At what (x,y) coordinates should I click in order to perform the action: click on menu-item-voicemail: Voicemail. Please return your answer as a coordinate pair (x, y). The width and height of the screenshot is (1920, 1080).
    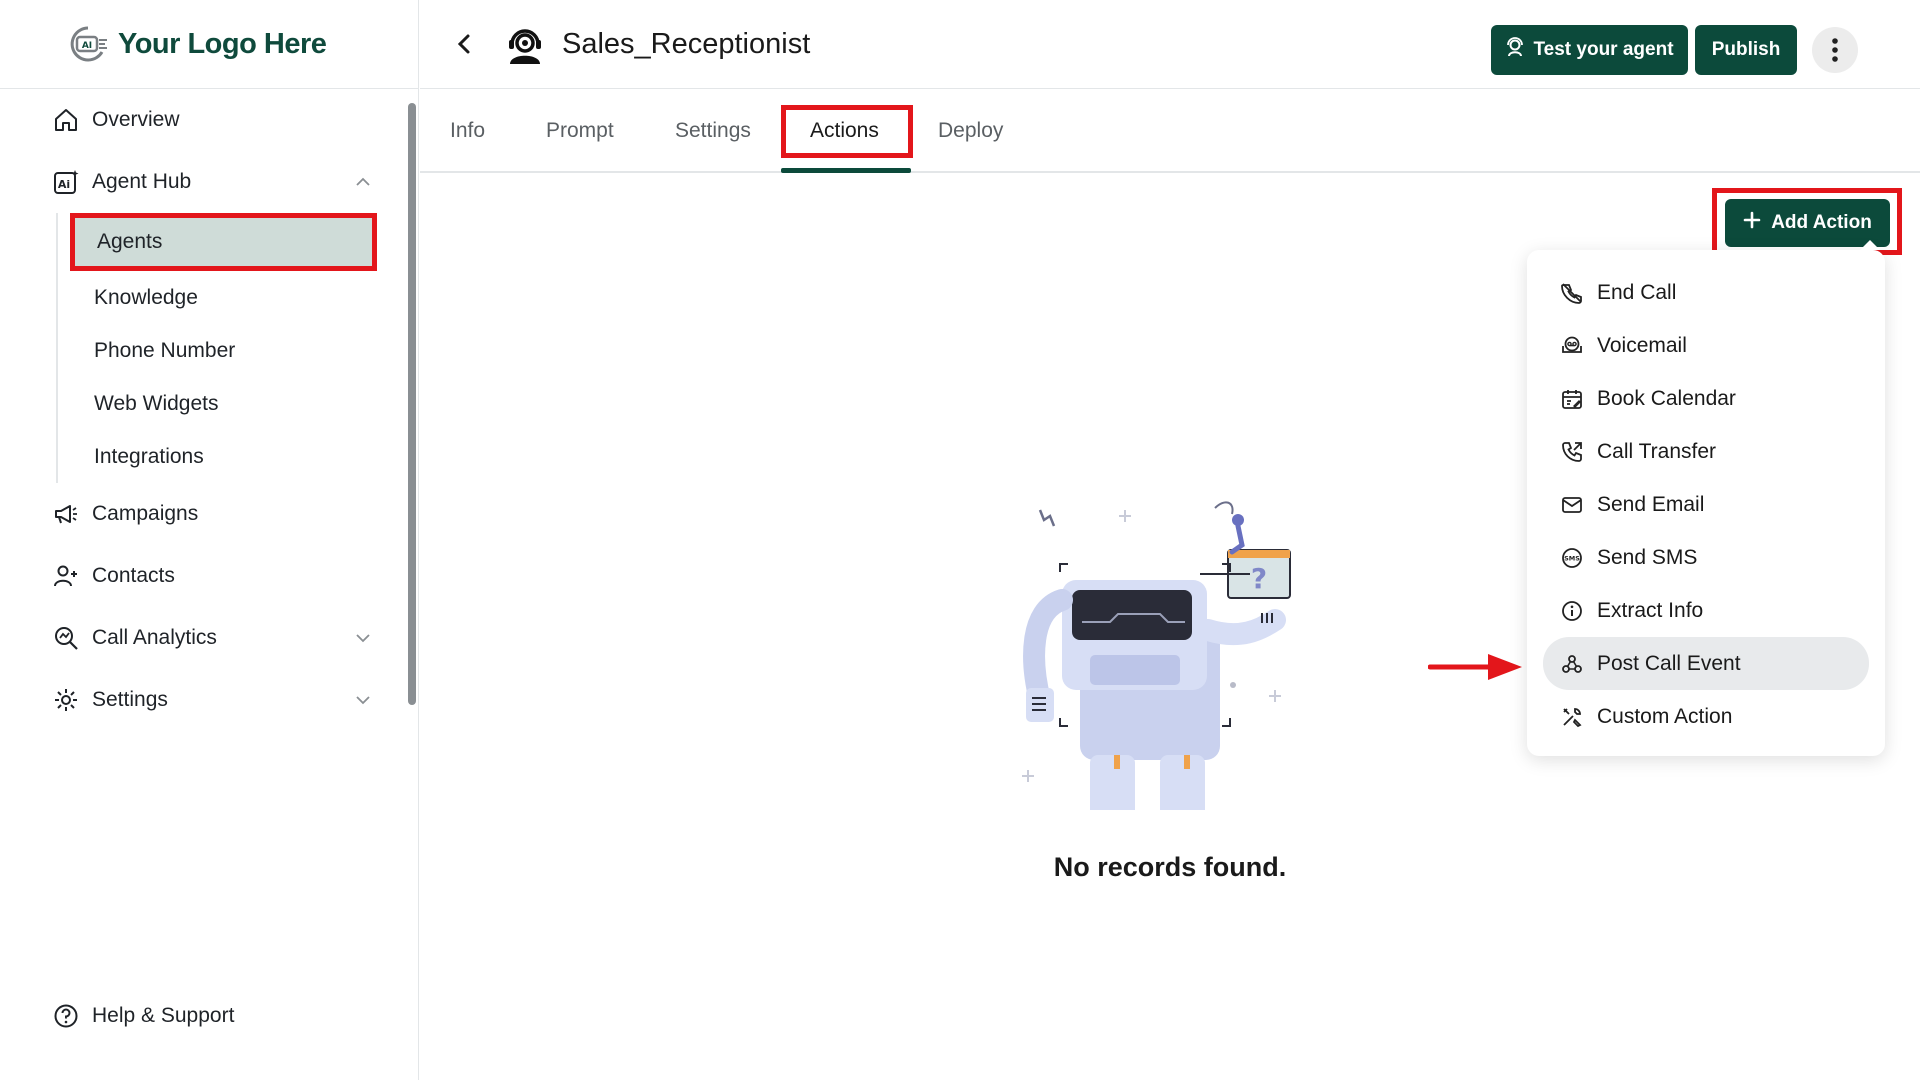
    Looking at the image, I should click on (1706, 345).